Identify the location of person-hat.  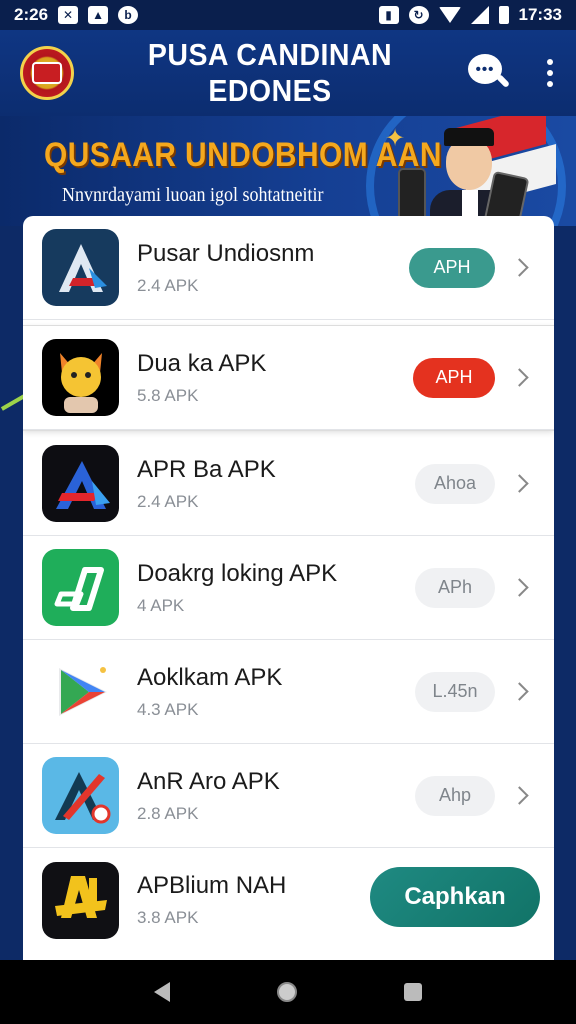
(469, 137).